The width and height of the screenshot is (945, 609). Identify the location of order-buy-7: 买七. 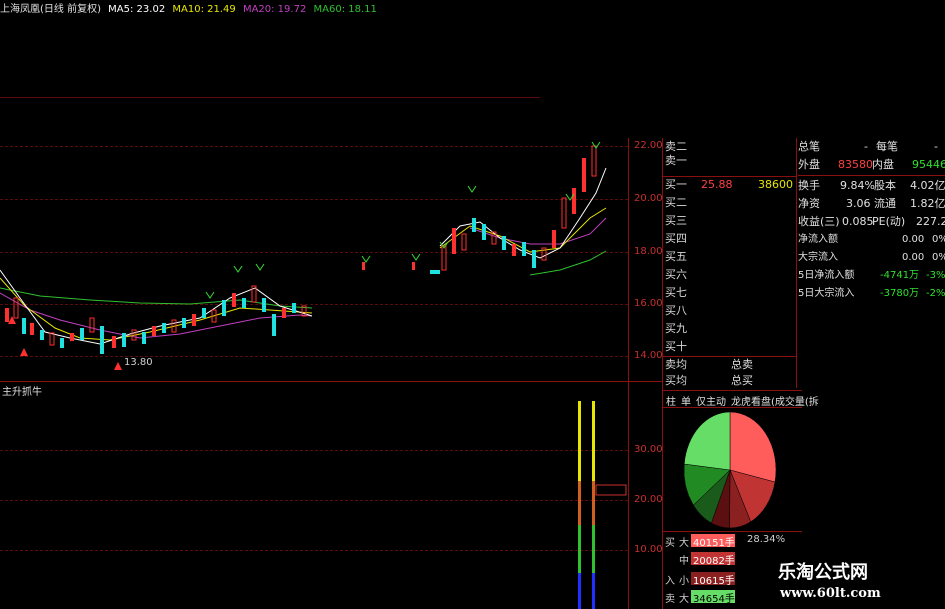
(730, 293).